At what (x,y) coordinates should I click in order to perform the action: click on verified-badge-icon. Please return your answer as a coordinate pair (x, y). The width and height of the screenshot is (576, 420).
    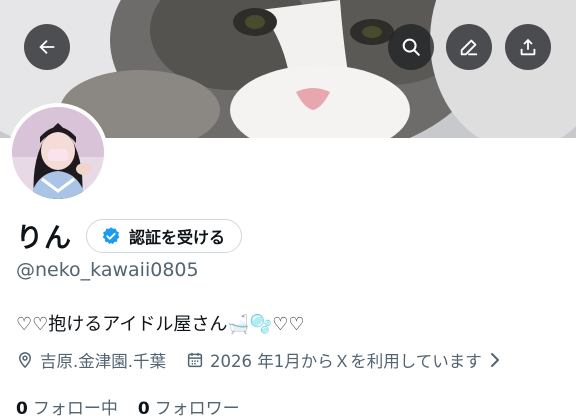
    Looking at the image, I should click on (111, 235).